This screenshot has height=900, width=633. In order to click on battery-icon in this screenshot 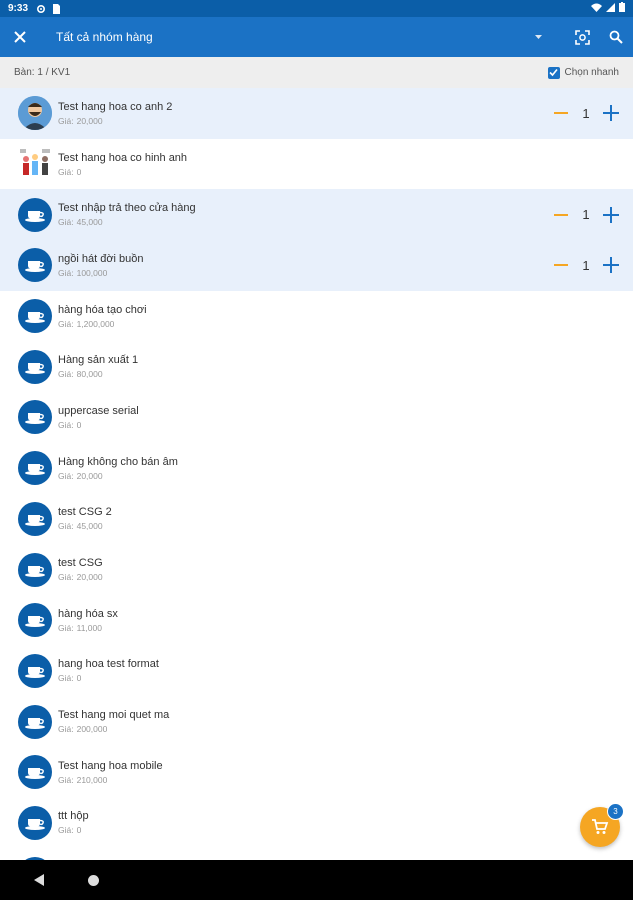, I will do `click(622, 8)`.